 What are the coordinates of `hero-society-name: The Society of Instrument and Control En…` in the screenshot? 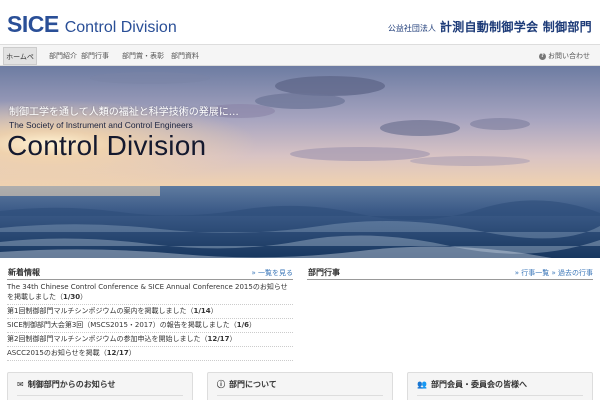 It's located at (101, 125).